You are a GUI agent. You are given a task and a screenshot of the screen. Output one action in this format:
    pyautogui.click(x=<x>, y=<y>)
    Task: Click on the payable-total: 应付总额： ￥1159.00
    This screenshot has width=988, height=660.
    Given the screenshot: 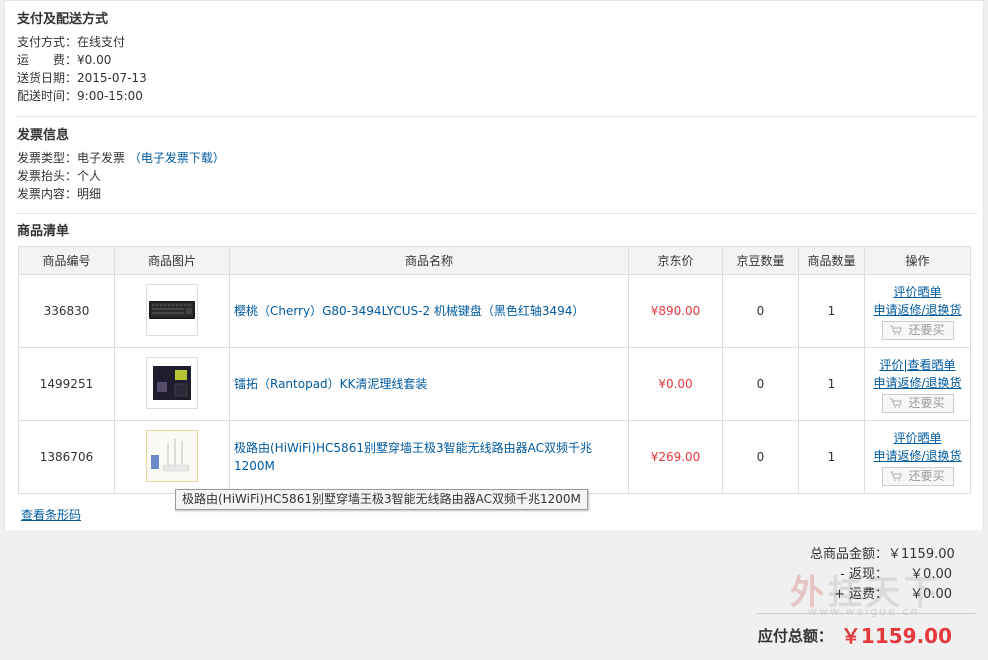 What is the action you would take?
    pyautogui.click(x=855, y=634)
    